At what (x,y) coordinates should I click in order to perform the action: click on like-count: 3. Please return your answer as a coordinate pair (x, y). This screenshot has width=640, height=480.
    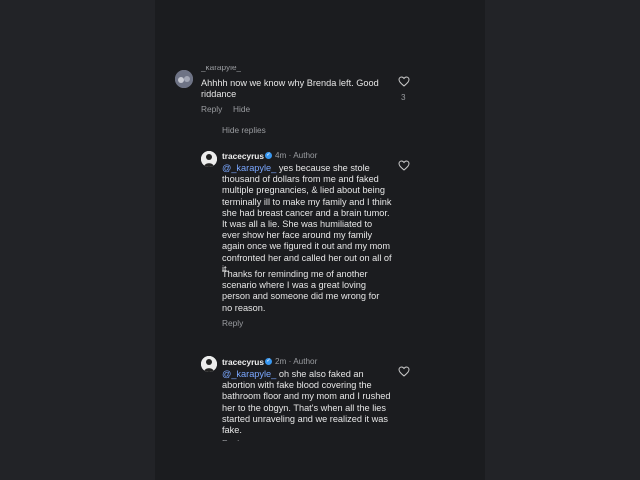
    Looking at the image, I should click on (403, 97).